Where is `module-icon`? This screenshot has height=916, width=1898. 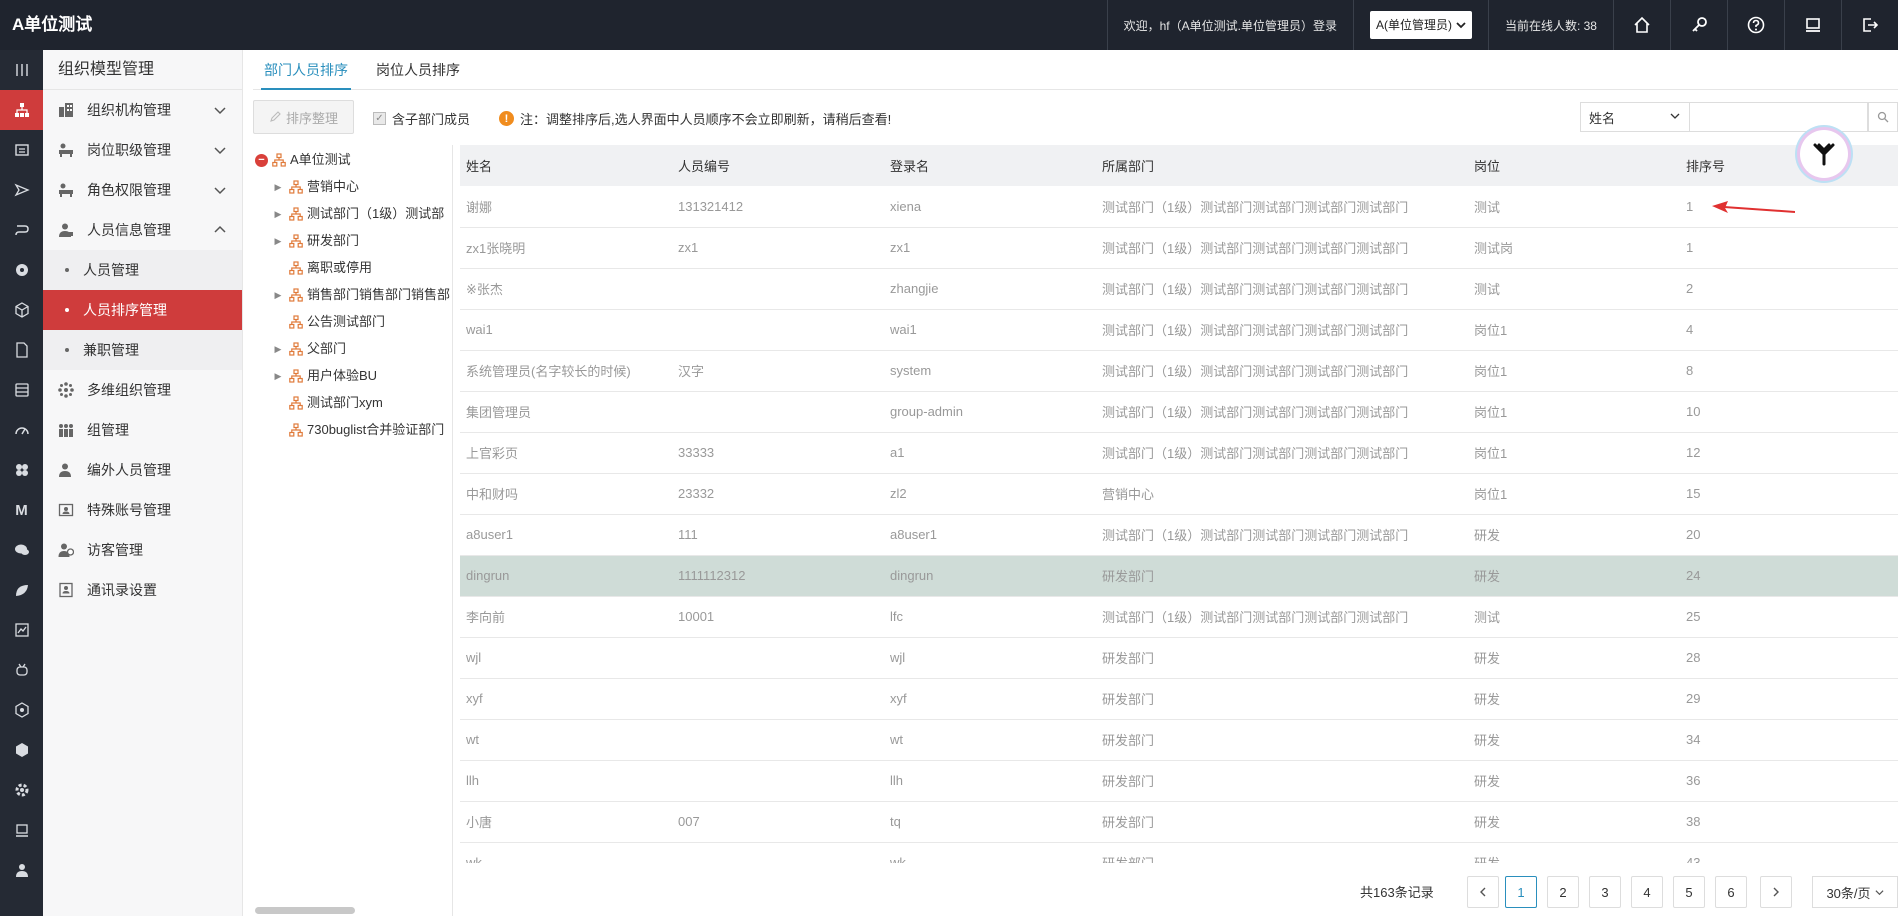
module-icon is located at coordinates (21, 710).